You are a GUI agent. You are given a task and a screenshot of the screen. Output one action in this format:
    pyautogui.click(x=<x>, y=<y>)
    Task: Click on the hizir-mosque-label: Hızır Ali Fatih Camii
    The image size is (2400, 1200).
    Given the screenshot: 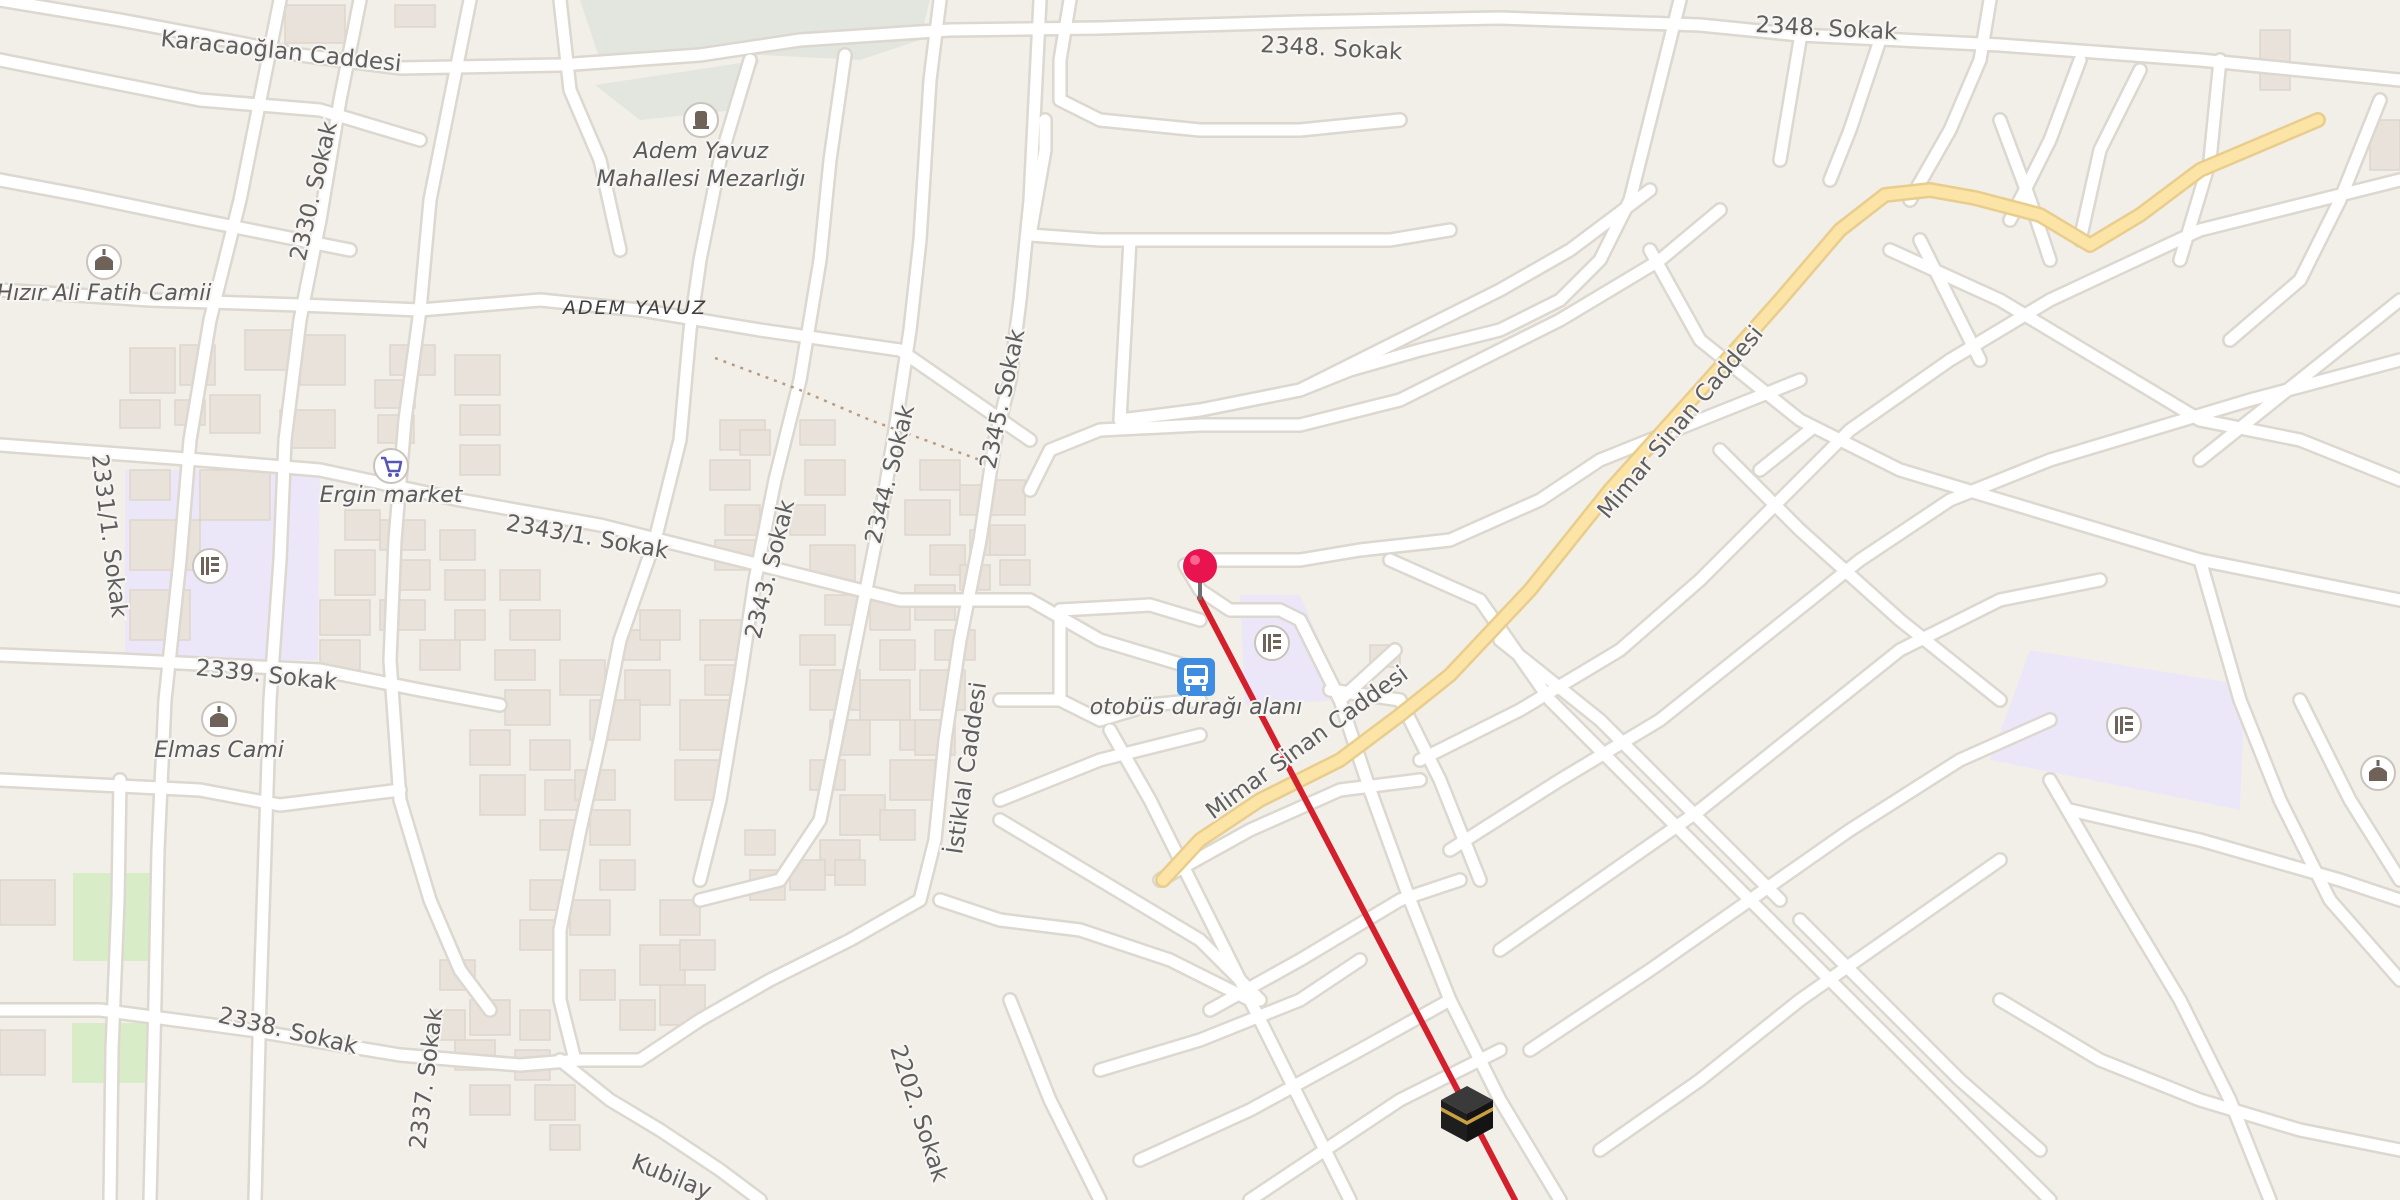 What is the action you would take?
    pyautogui.click(x=105, y=293)
    